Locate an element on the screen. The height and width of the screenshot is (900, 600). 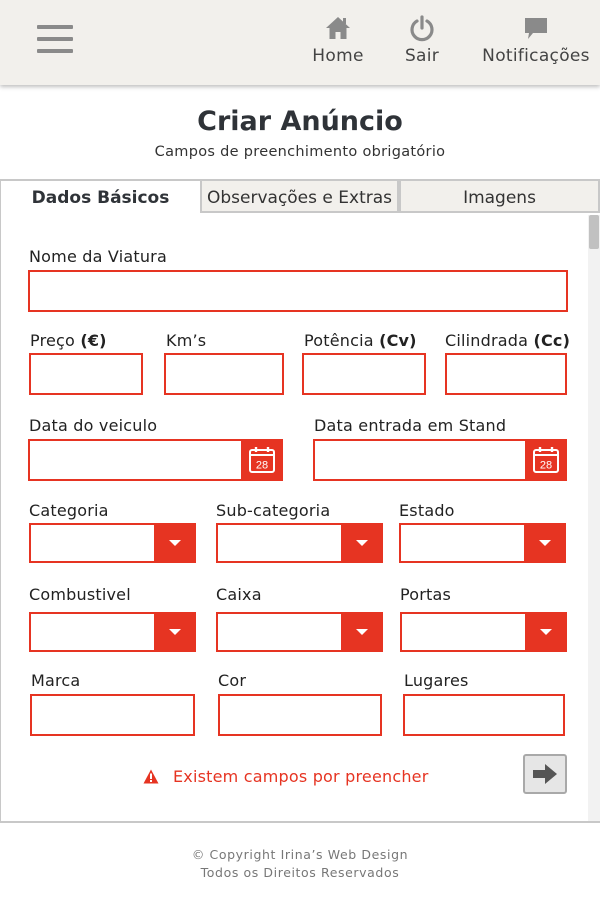
arrow-right-icon is located at coordinates (545, 774).